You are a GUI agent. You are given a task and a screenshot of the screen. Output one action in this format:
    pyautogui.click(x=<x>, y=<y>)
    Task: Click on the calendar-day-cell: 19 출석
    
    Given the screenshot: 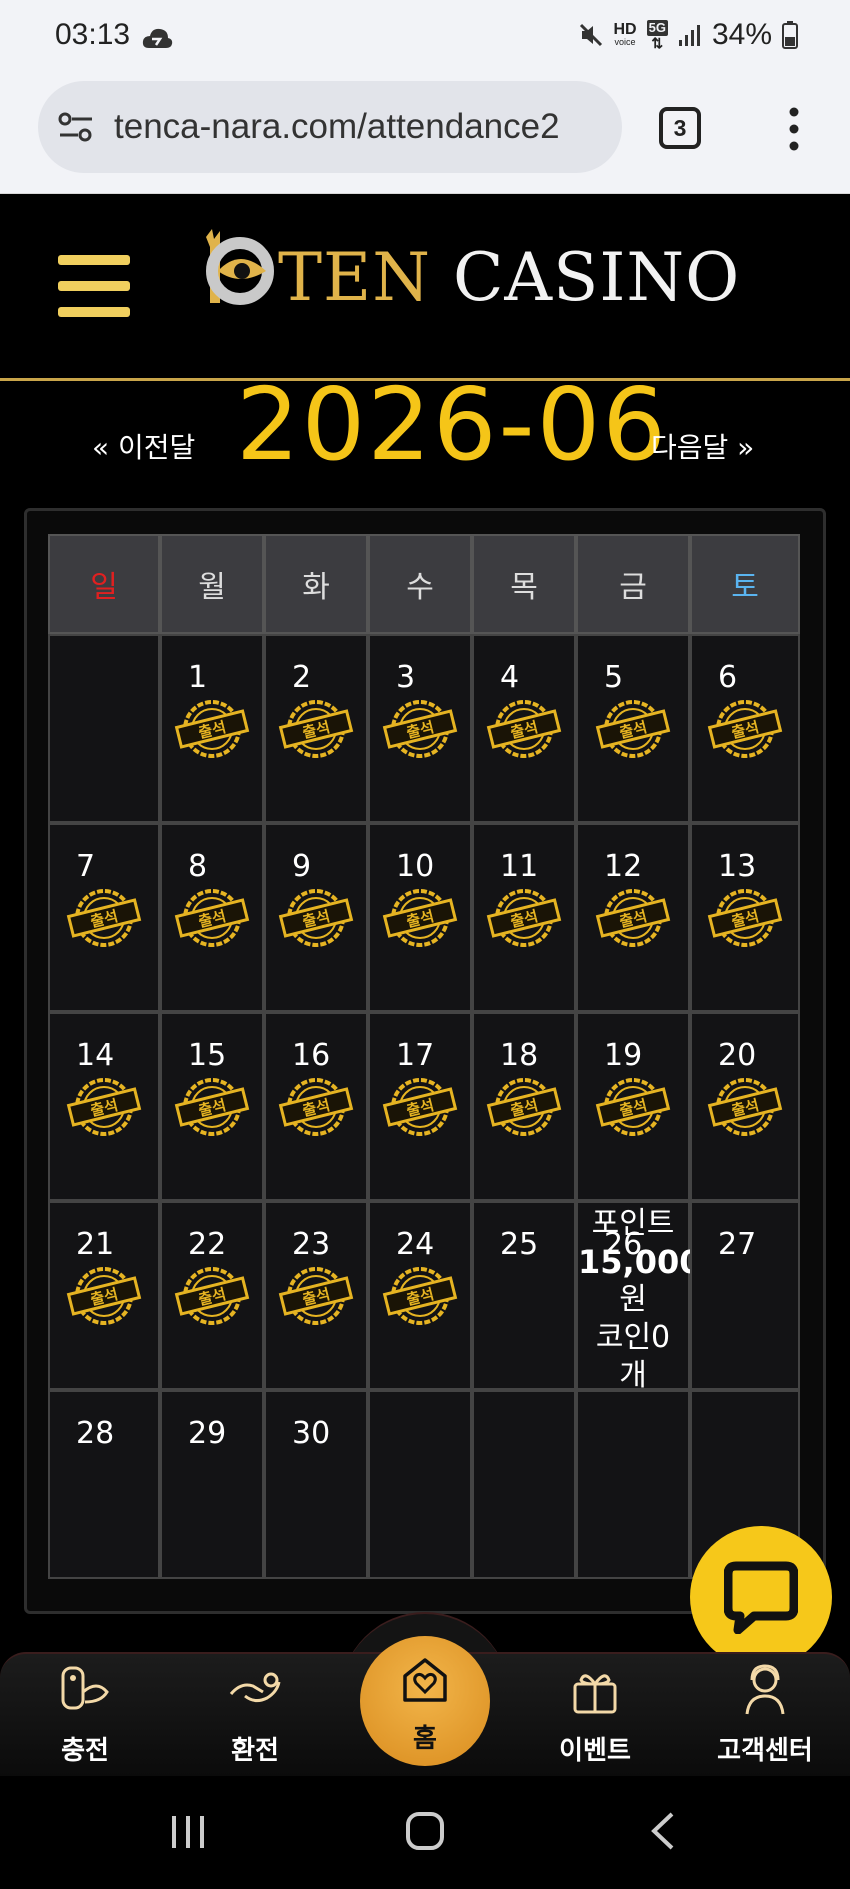 What is the action you would take?
    pyautogui.click(x=633, y=1106)
    